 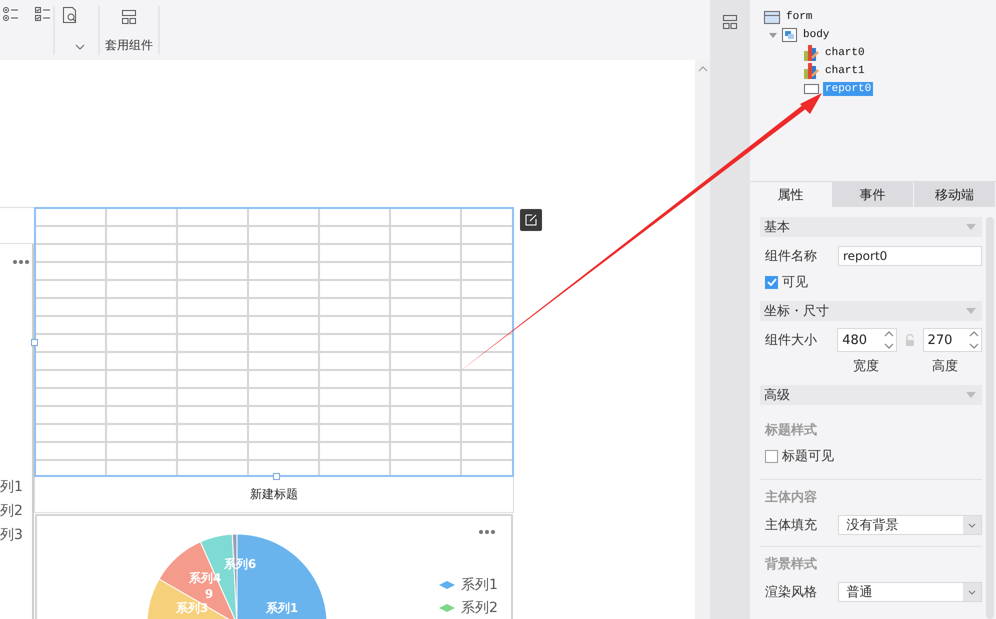 I want to click on document-search-icon, so click(x=70, y=15).